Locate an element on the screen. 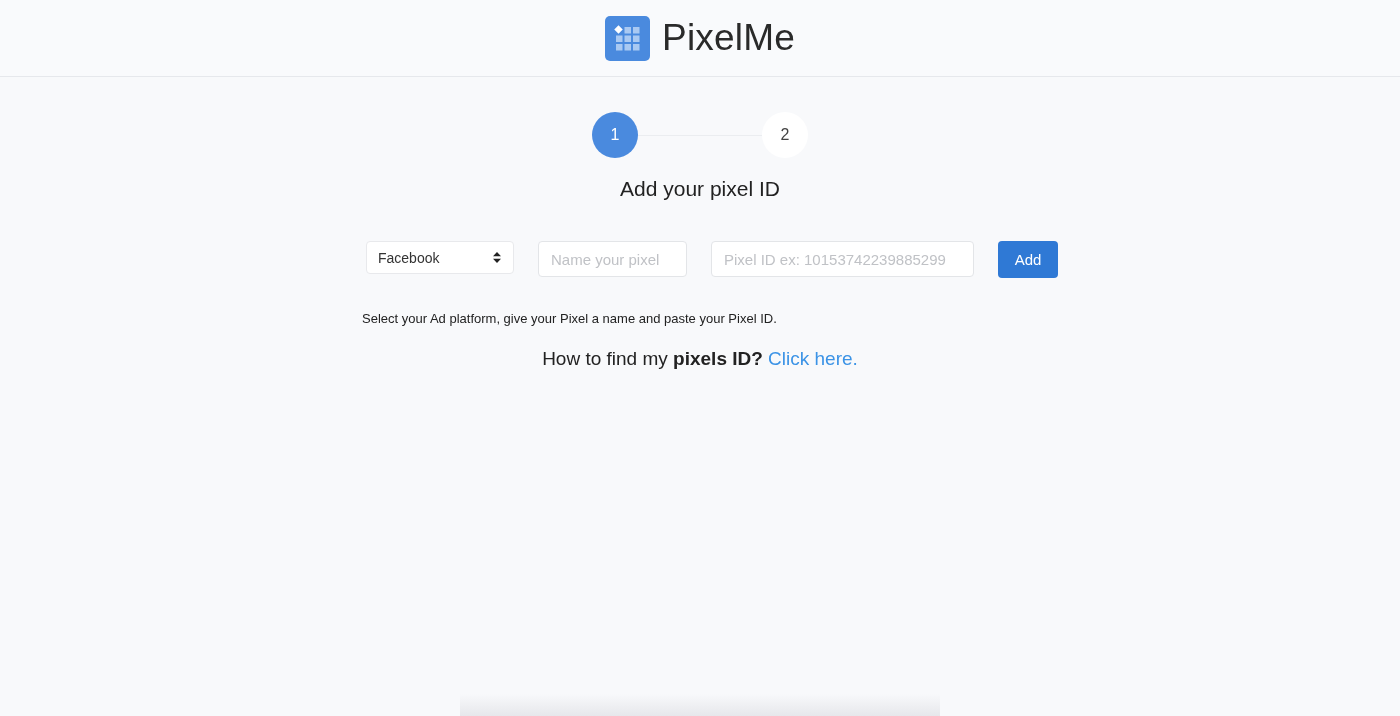 The height and width of the screenshot is (716, 1400). sort-caret-icon is located at coordinates (497, 257).